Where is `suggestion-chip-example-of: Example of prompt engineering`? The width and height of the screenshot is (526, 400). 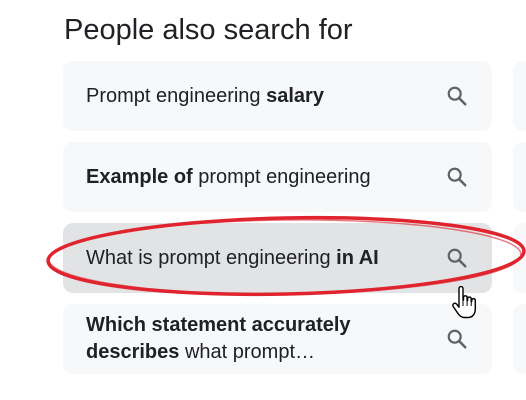
suggestion-chip-example-of: Example of prompt engineering is located at coordinates (277, 177).